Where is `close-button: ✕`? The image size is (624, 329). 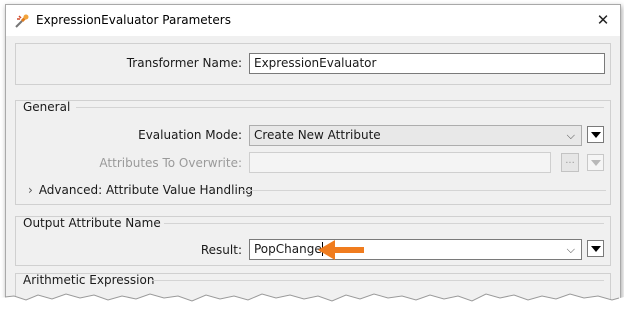
close-button: ✕ is located at coordinates (603, 20).